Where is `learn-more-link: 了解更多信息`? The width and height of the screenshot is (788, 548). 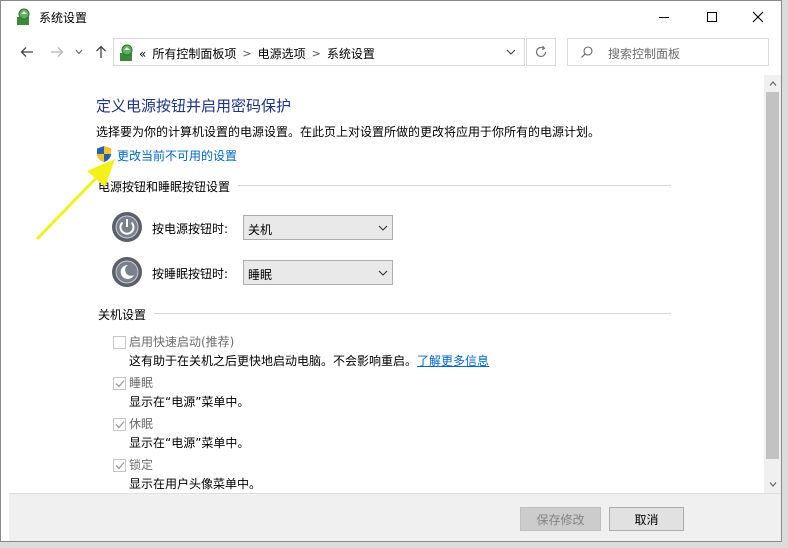
learn-more-link: 了解更多信息 is located at coordinates (453, 361).